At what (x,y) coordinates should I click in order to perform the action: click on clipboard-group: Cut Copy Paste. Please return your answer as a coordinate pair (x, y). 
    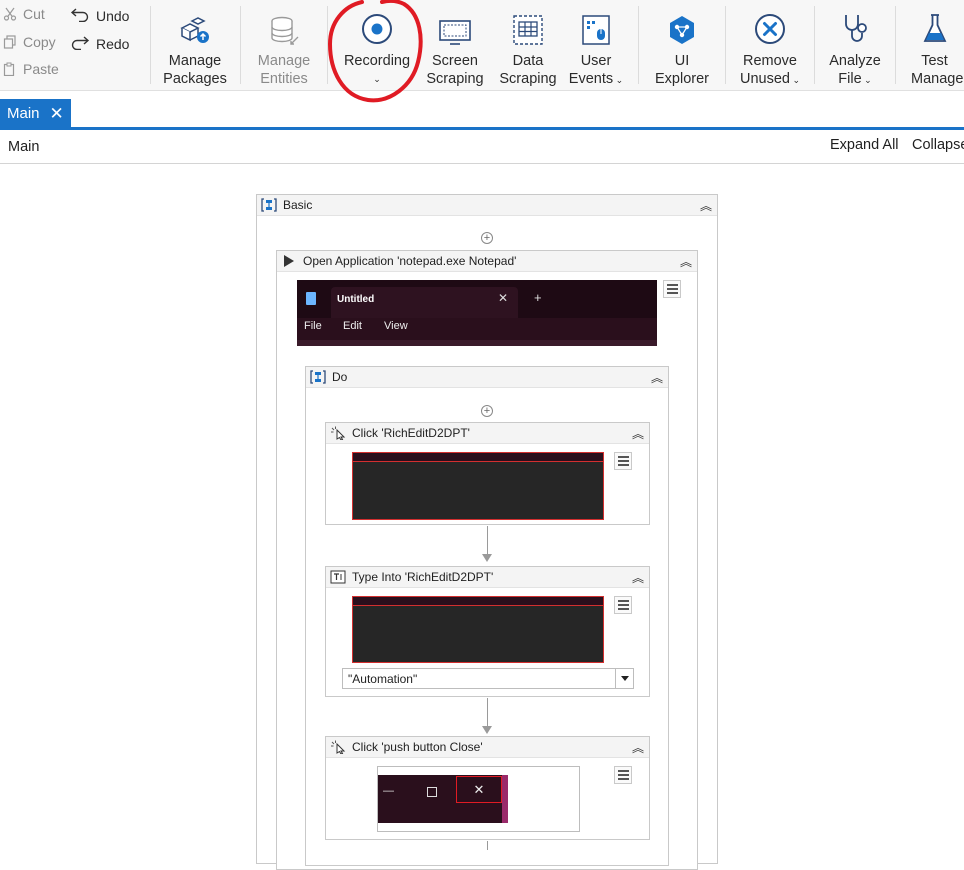
    Looking at the image, I should click on (30, 45).